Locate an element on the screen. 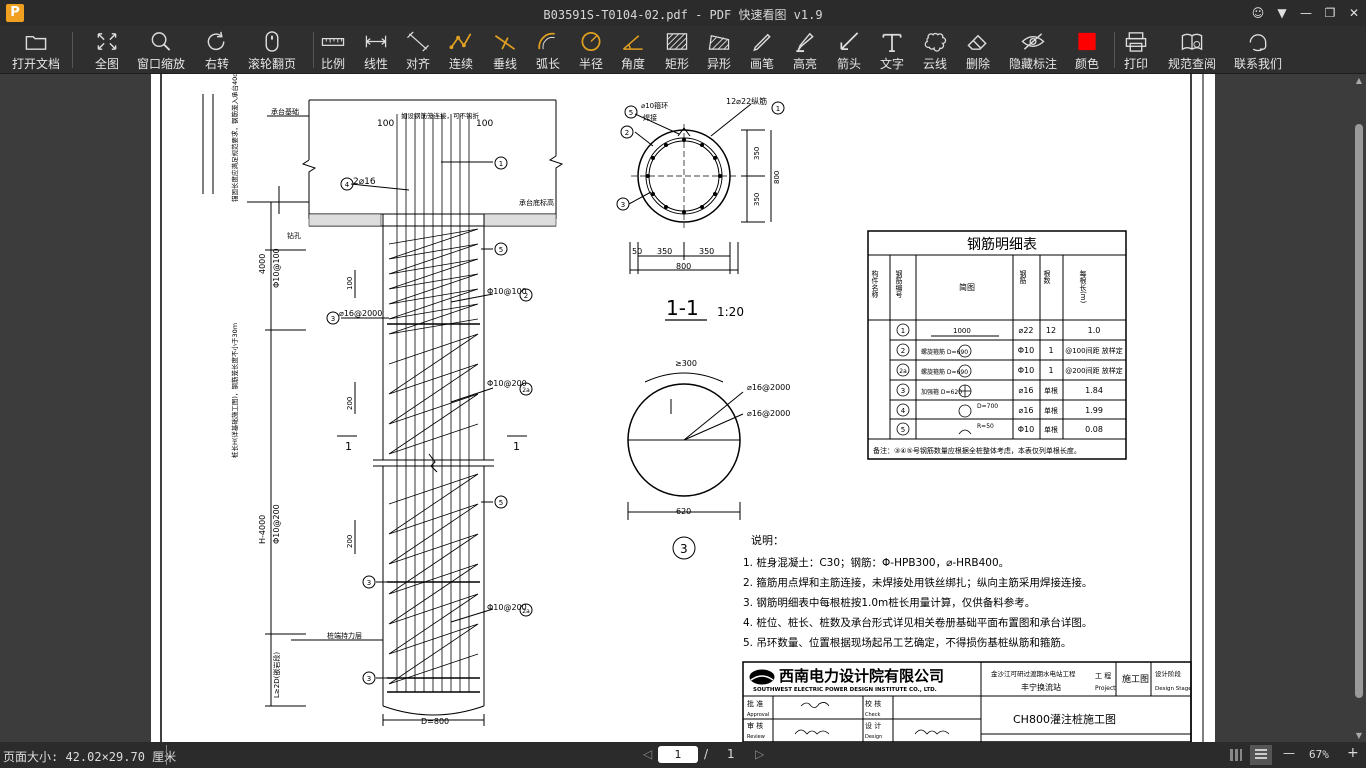  minimize-icon: — is located at coordinates (1306, 13).